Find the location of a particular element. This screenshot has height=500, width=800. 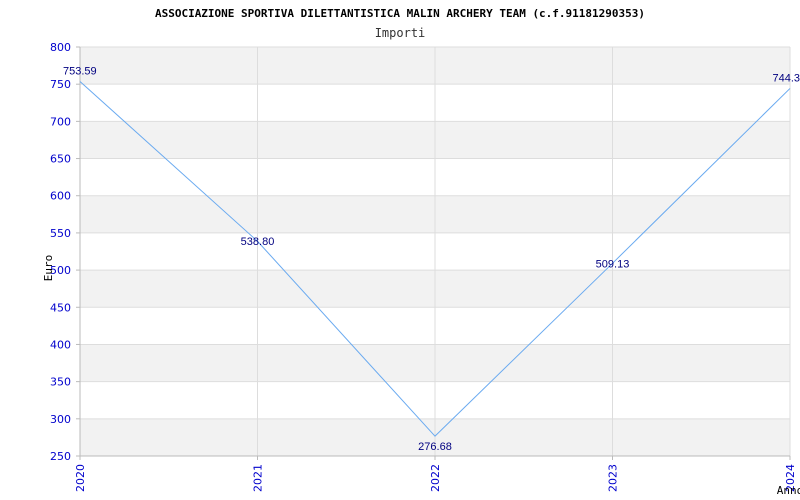

y-tick-label: 400 is located at coordinates (60, 344).